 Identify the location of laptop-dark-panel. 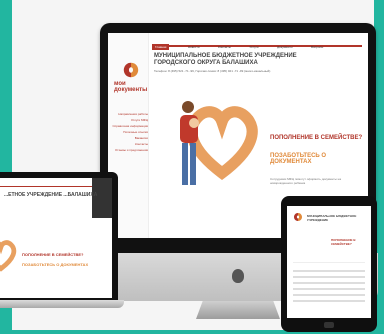
(102, 198).